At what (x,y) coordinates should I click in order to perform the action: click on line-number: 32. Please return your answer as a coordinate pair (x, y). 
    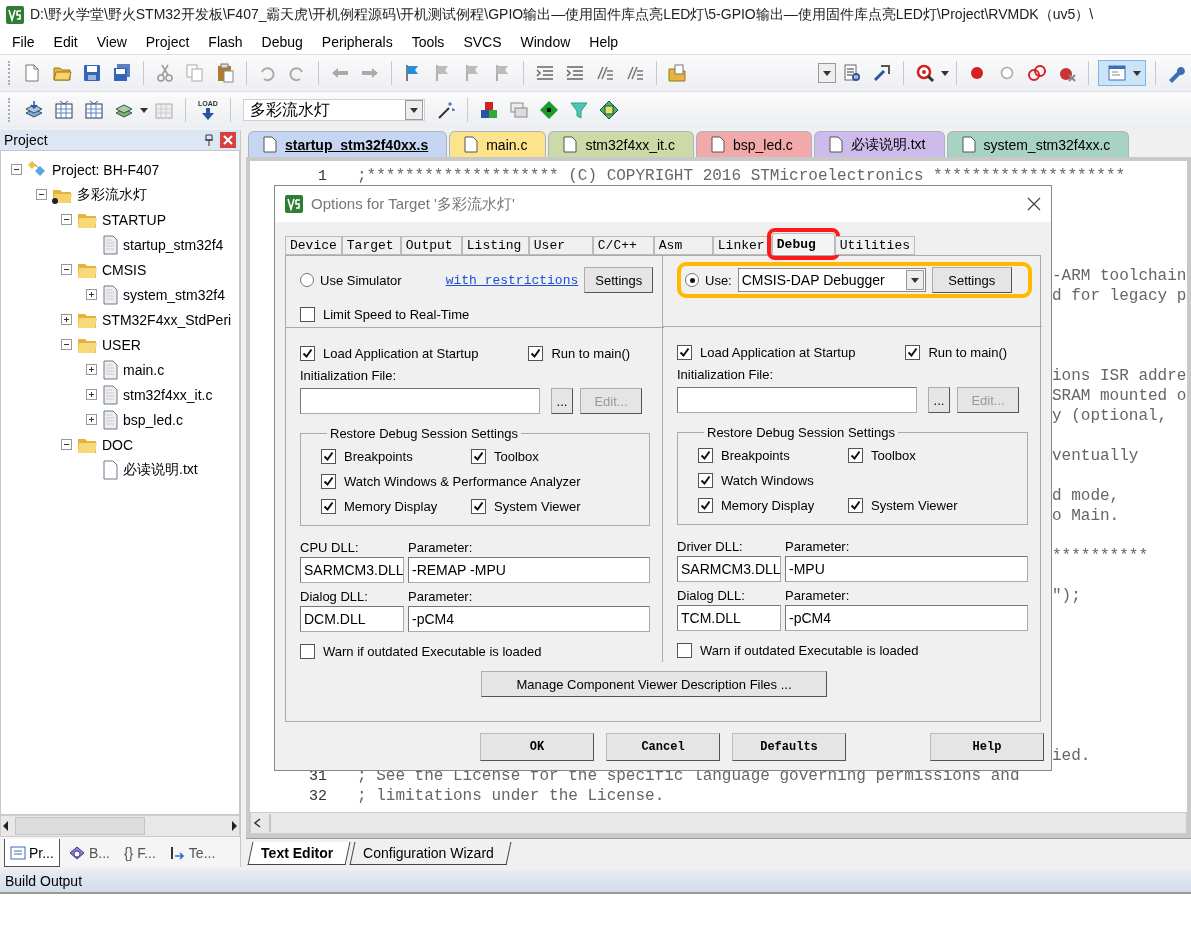
    Looking at the image, I should click on (317, 796).